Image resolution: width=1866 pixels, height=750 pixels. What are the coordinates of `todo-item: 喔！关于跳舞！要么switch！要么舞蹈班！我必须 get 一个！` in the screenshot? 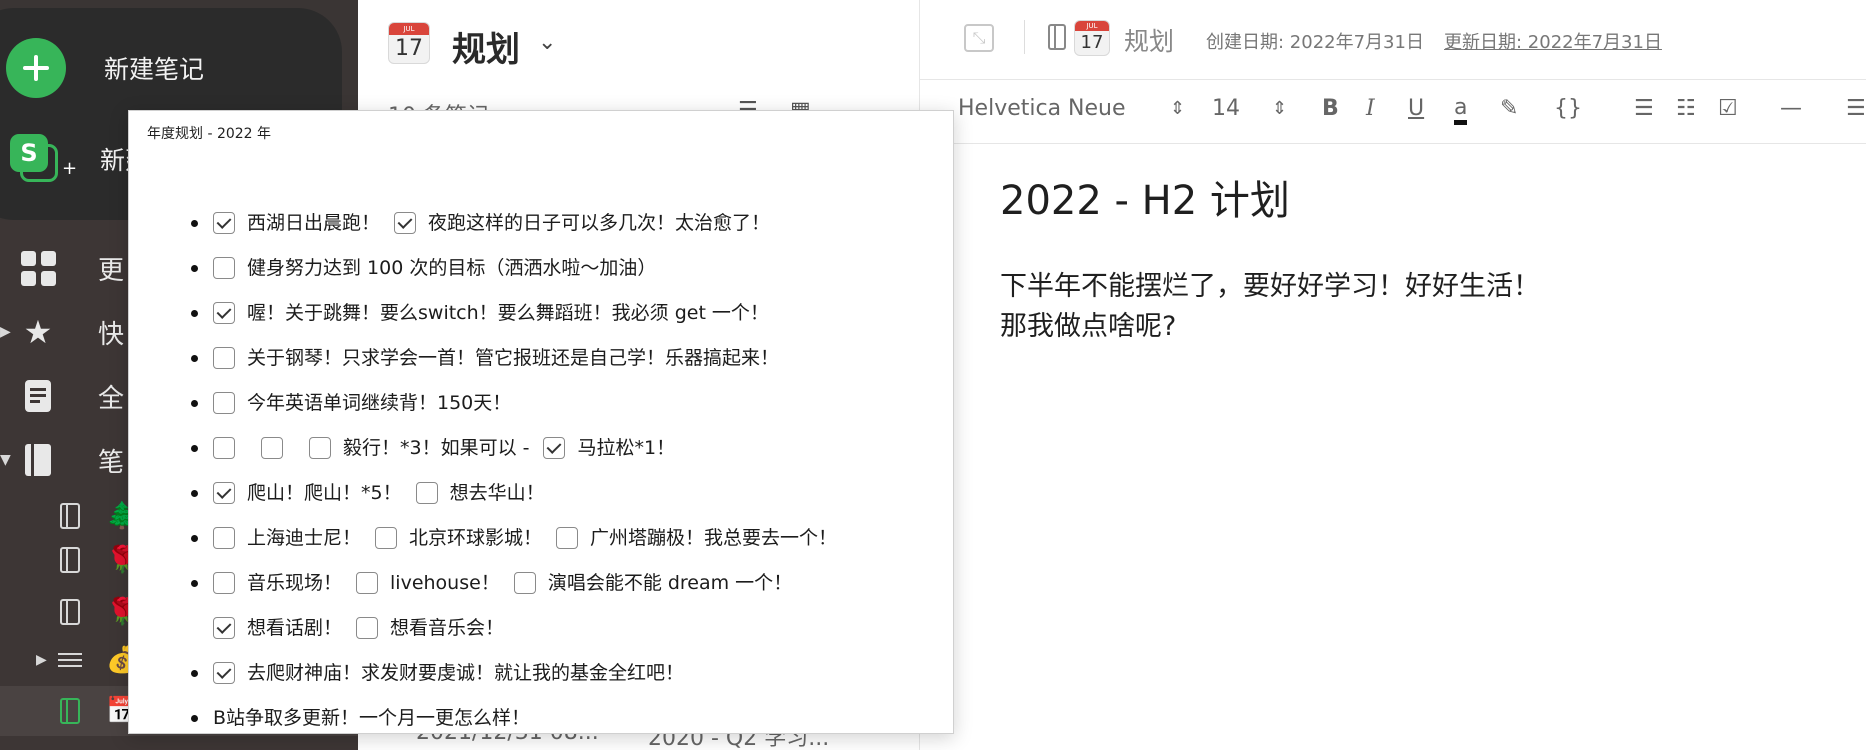 It's located at (562, 315).